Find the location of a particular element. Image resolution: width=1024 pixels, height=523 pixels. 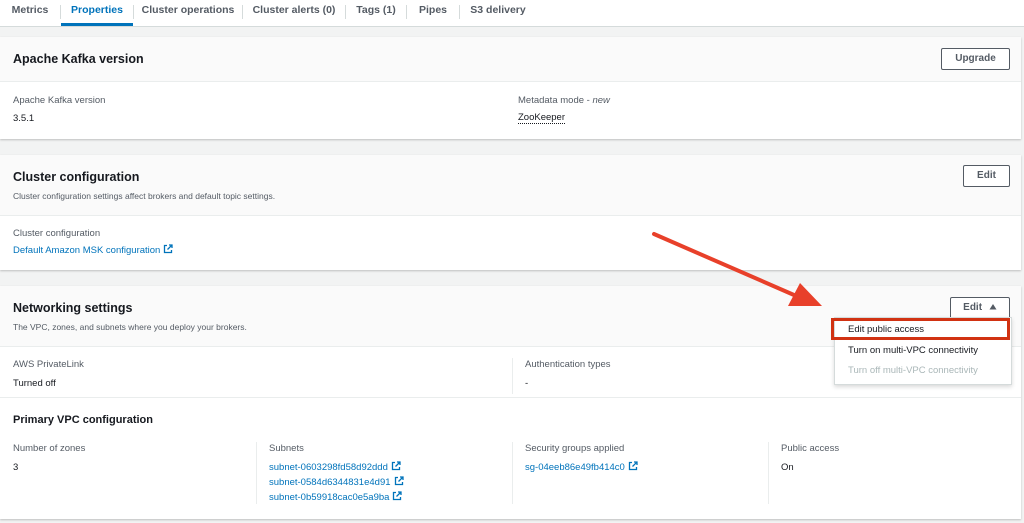

zookeeper-text: ZooKeeper is located at coordinates (542, 118).